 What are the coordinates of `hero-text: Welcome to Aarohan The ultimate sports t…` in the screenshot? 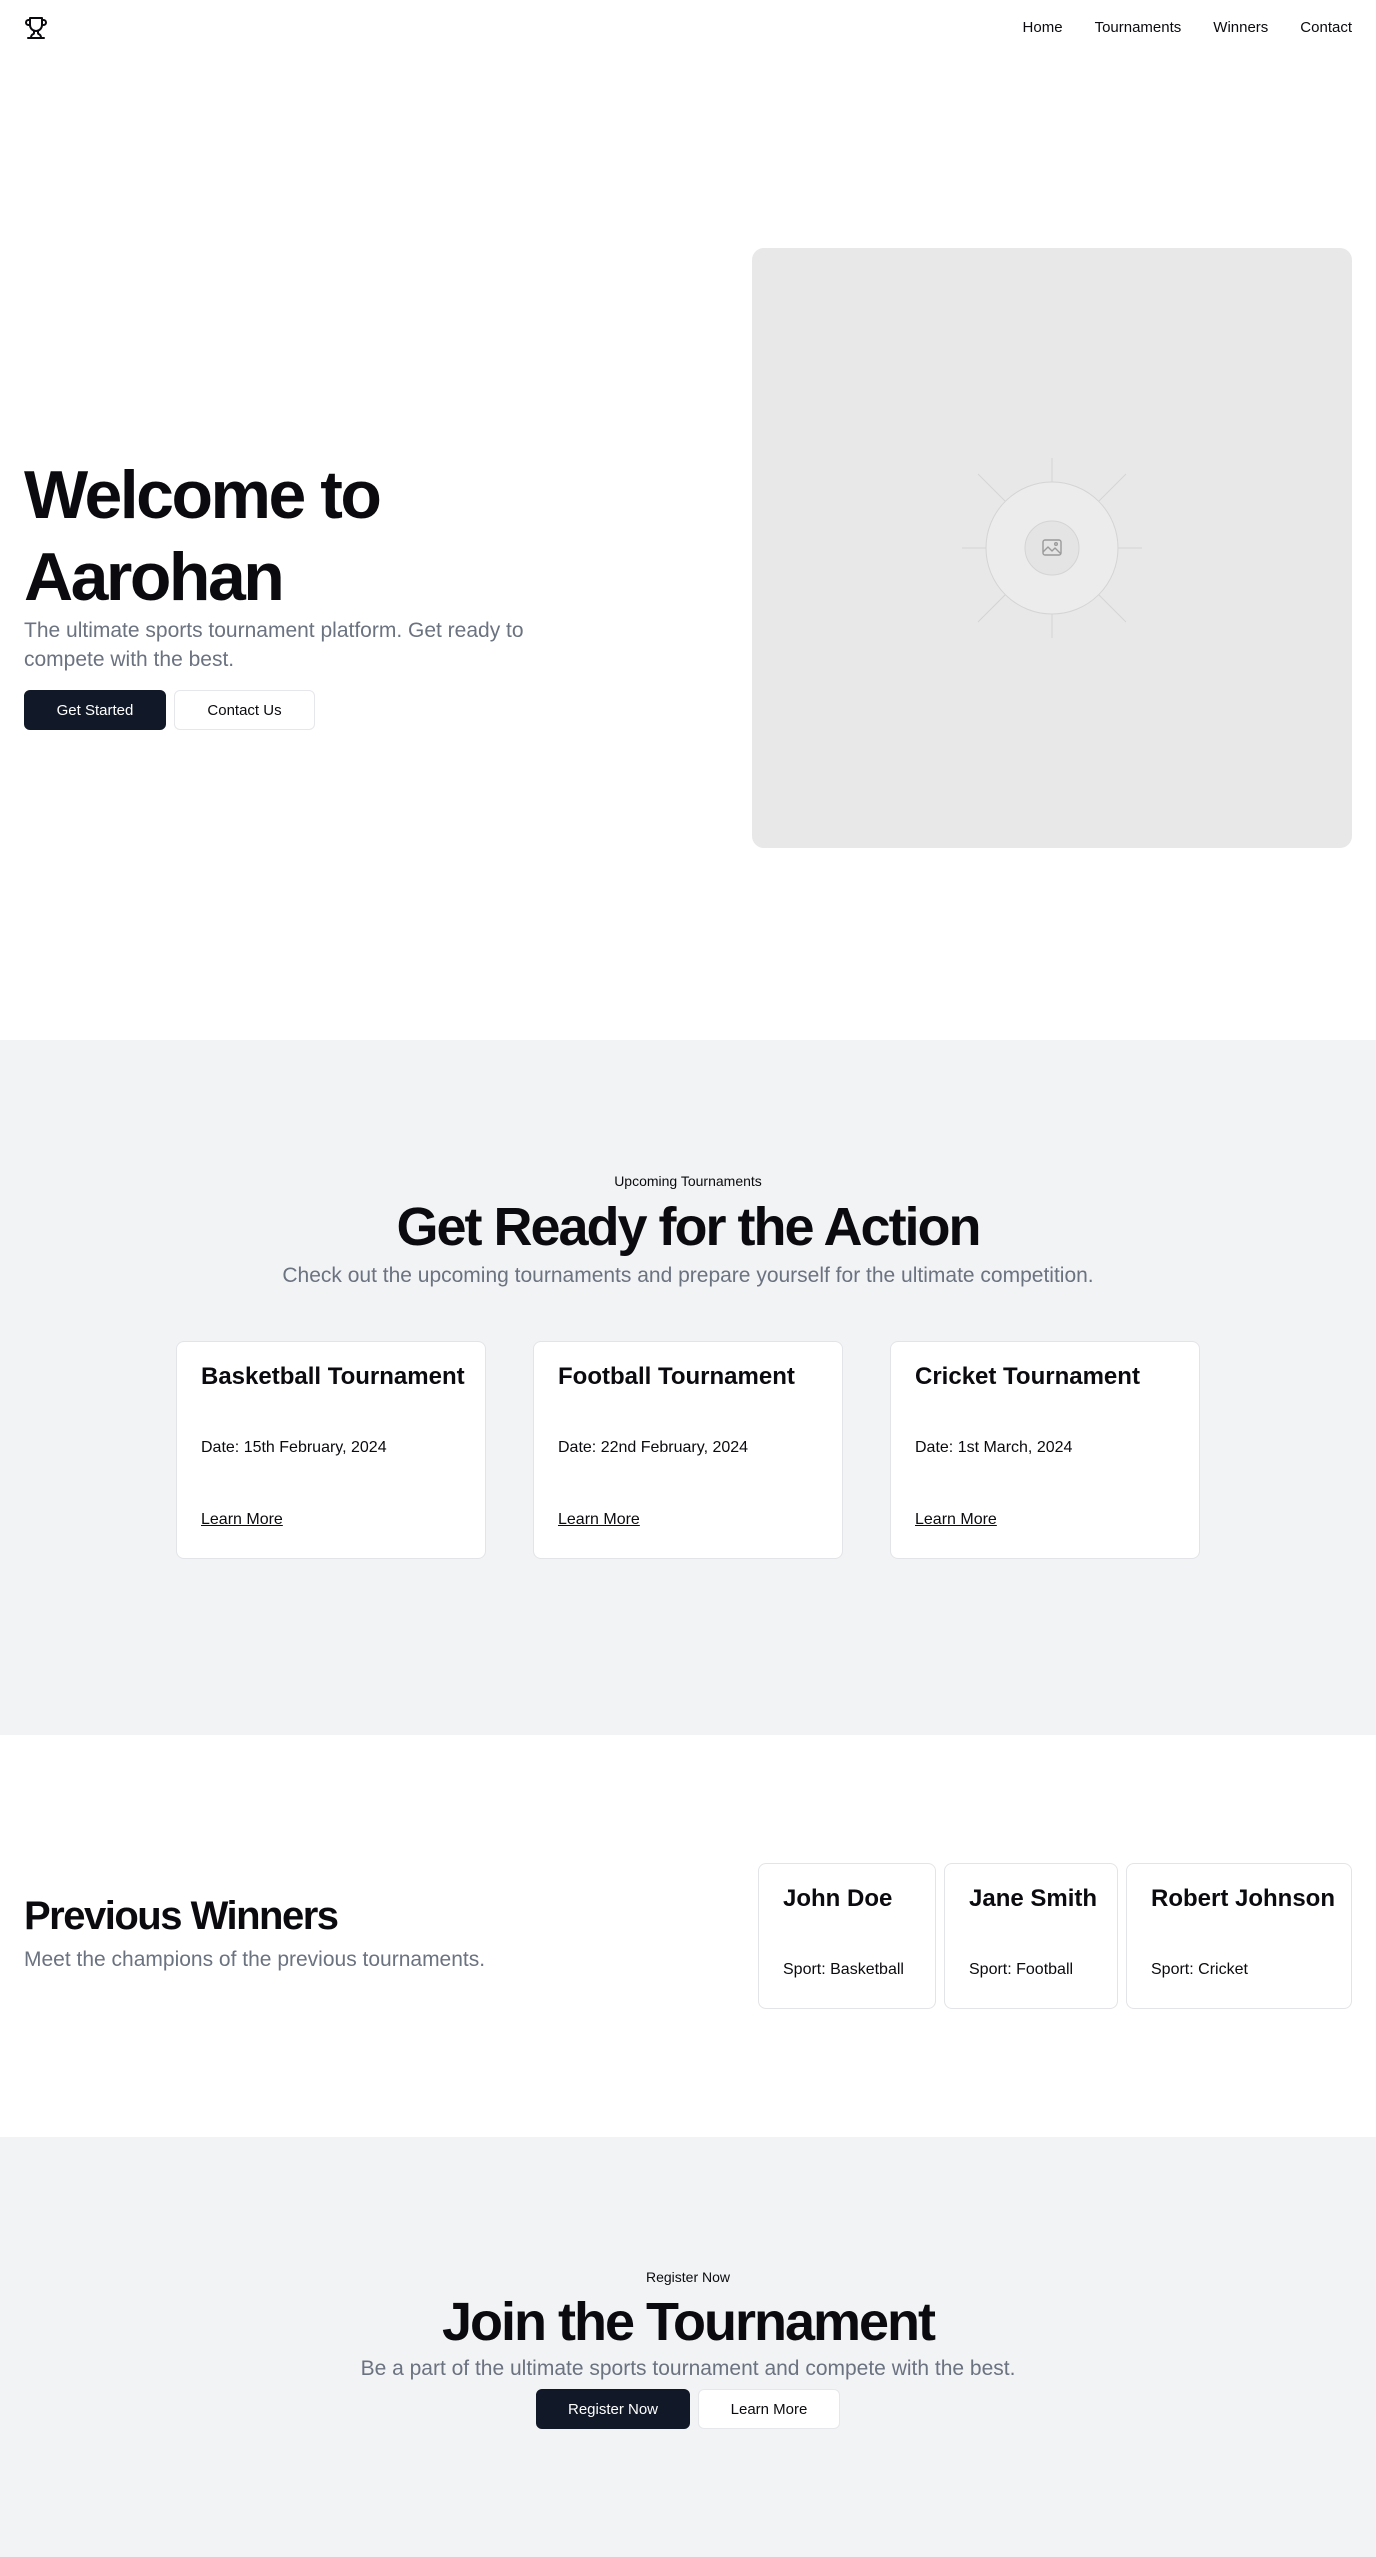 It's located at (329, 592).